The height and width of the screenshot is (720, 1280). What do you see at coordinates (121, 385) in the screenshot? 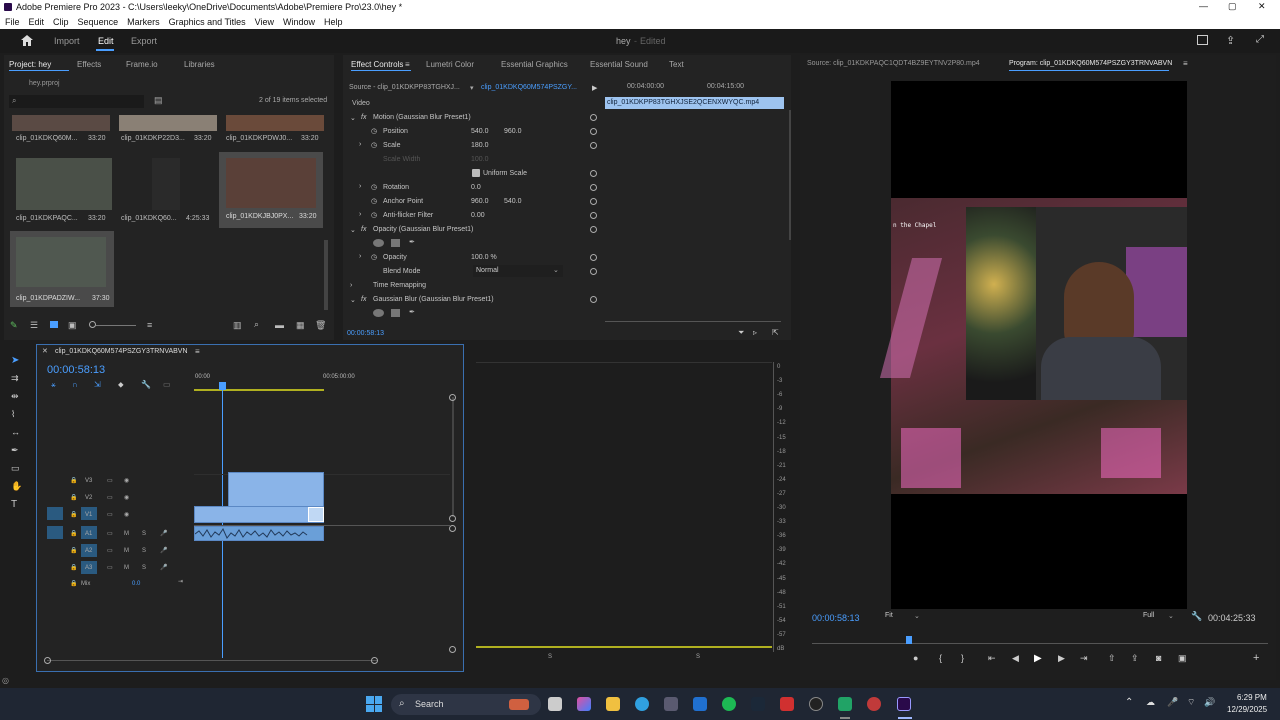
I see `add-marker-icon: ⬥` at bounding box center [121, 385].